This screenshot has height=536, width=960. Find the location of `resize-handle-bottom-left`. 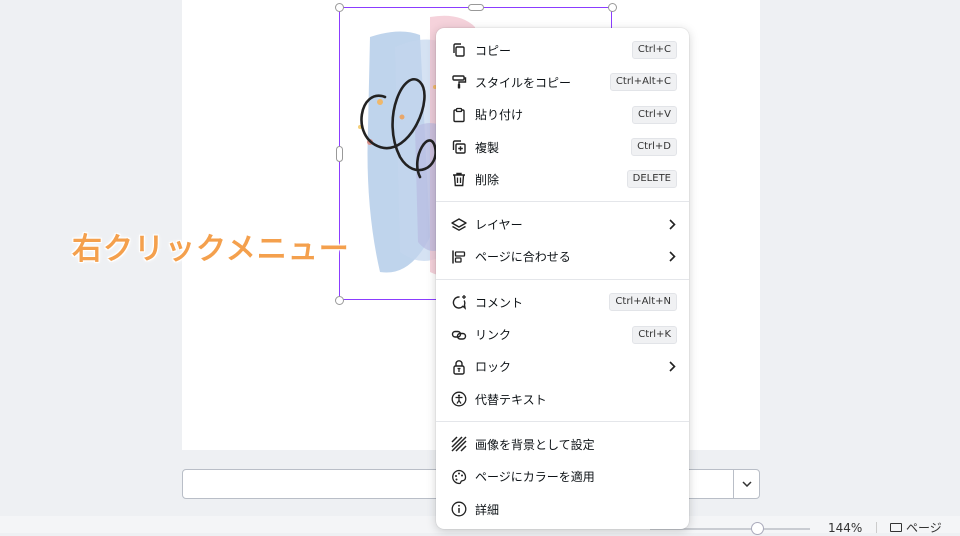

resize-handle-bottom-left is located at coordinates (339, 300).